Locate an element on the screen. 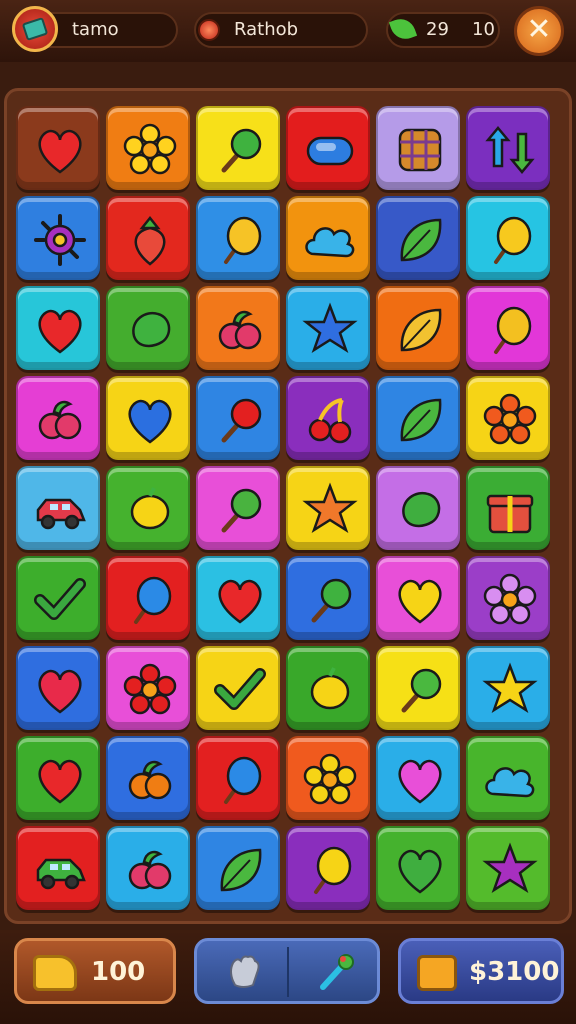 The height and width of the screenshot is (1024, 576). lollipop-icon is located at coordinates (331, 600).